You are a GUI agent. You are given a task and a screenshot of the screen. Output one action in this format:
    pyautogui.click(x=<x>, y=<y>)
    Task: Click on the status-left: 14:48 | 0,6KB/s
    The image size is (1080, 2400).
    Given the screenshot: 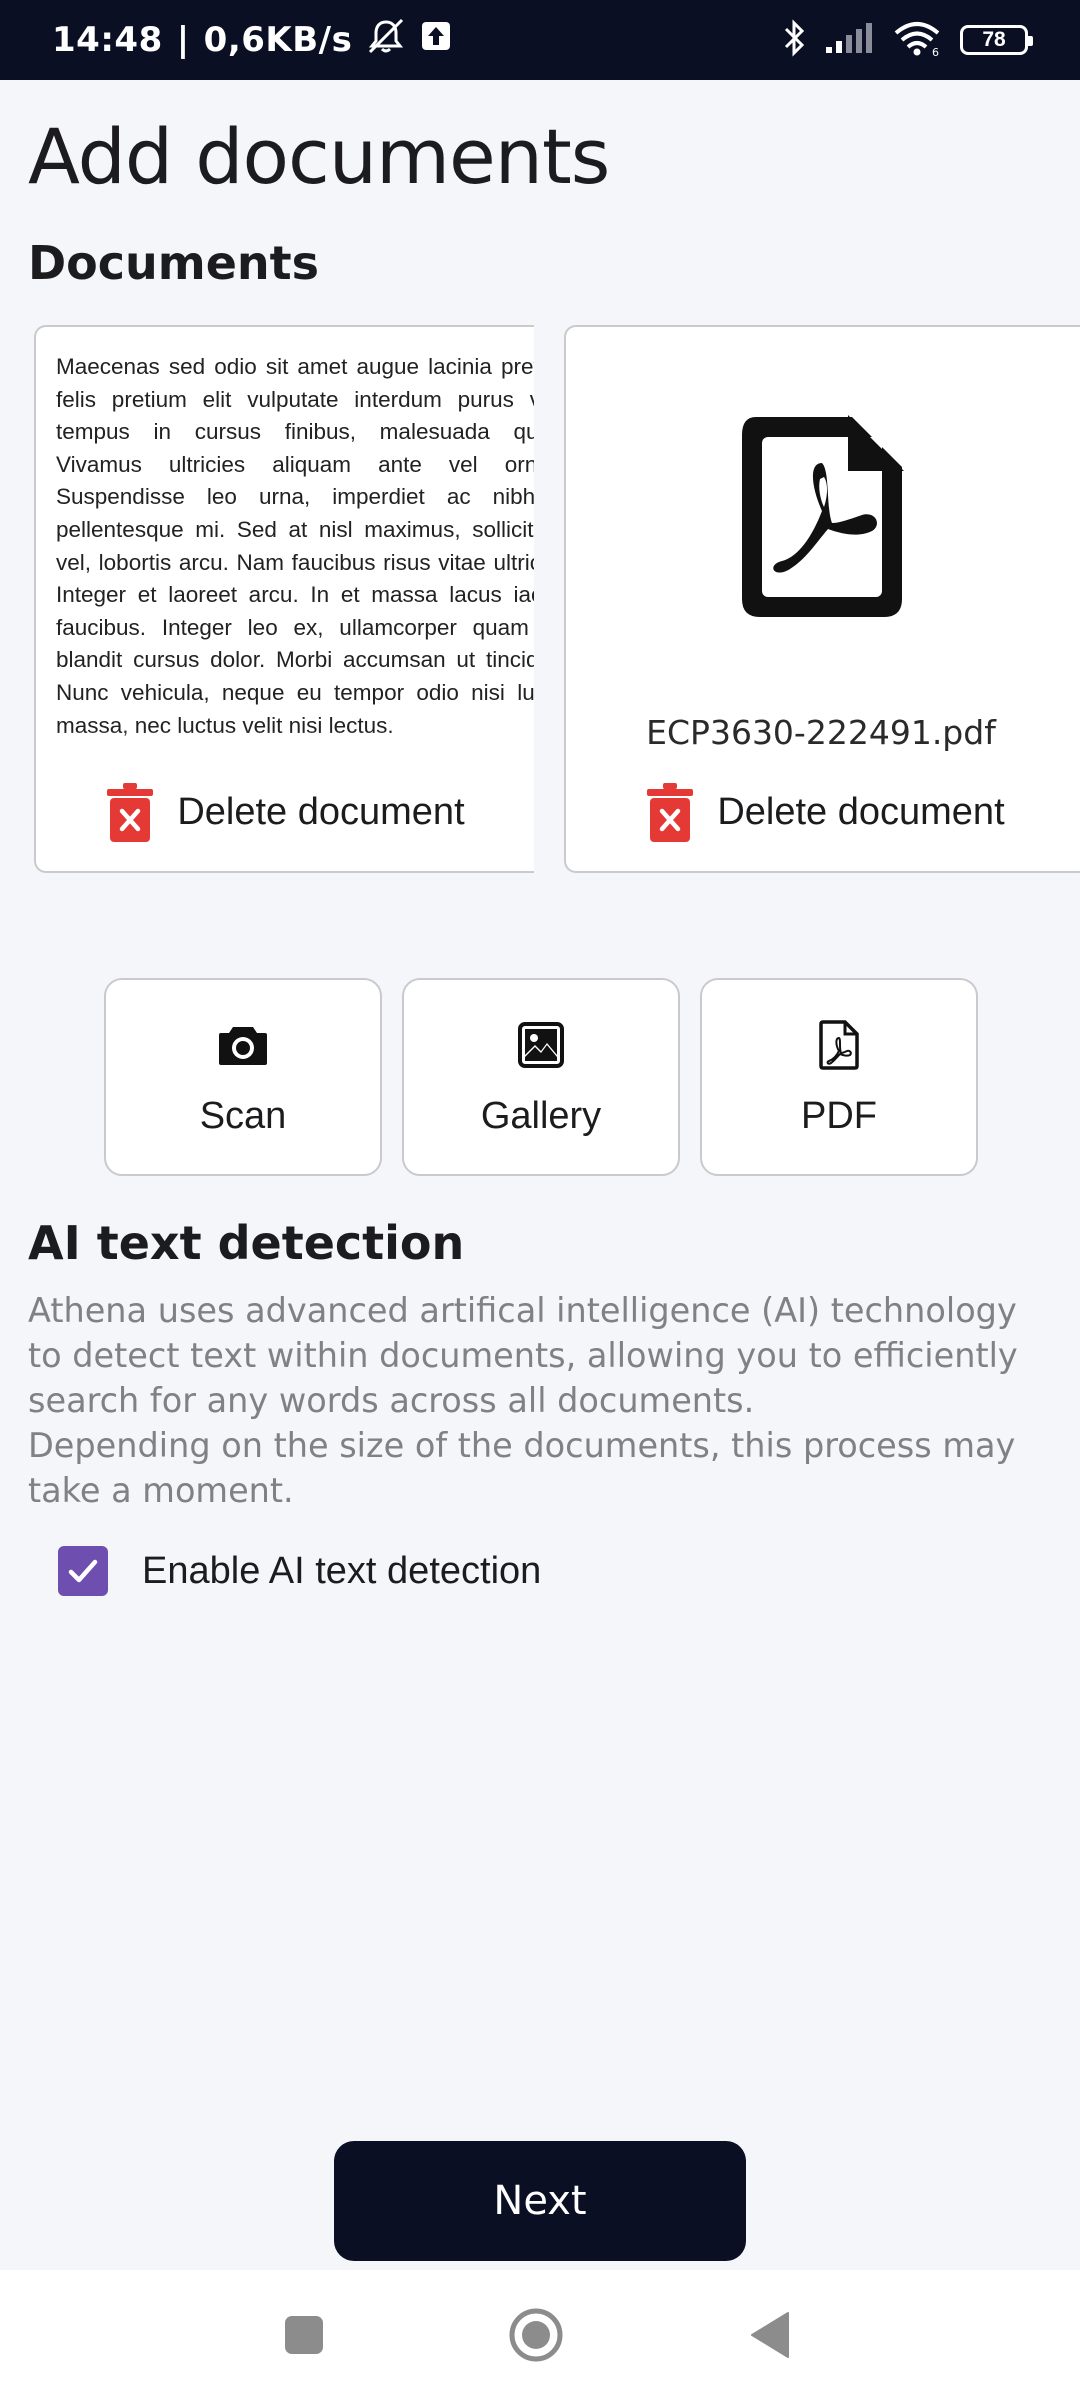 What is the action you would take?
    pyautogui.click(x=252, y=40)
    